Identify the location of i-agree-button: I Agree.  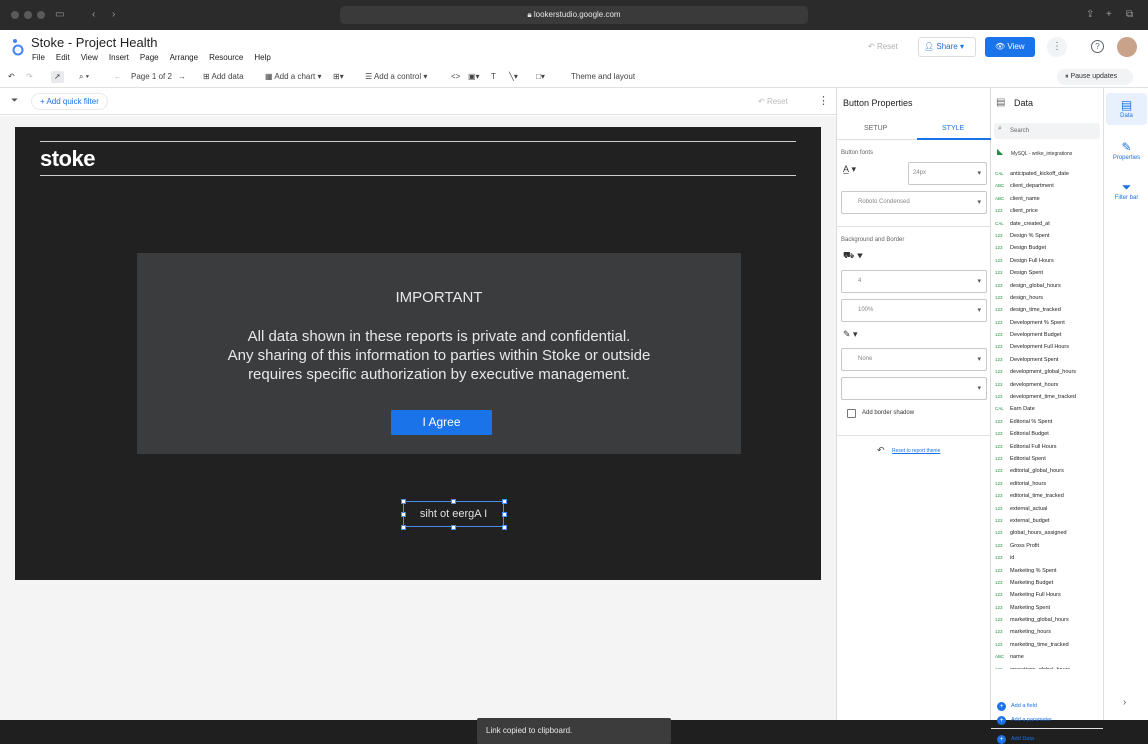
(441, 422).